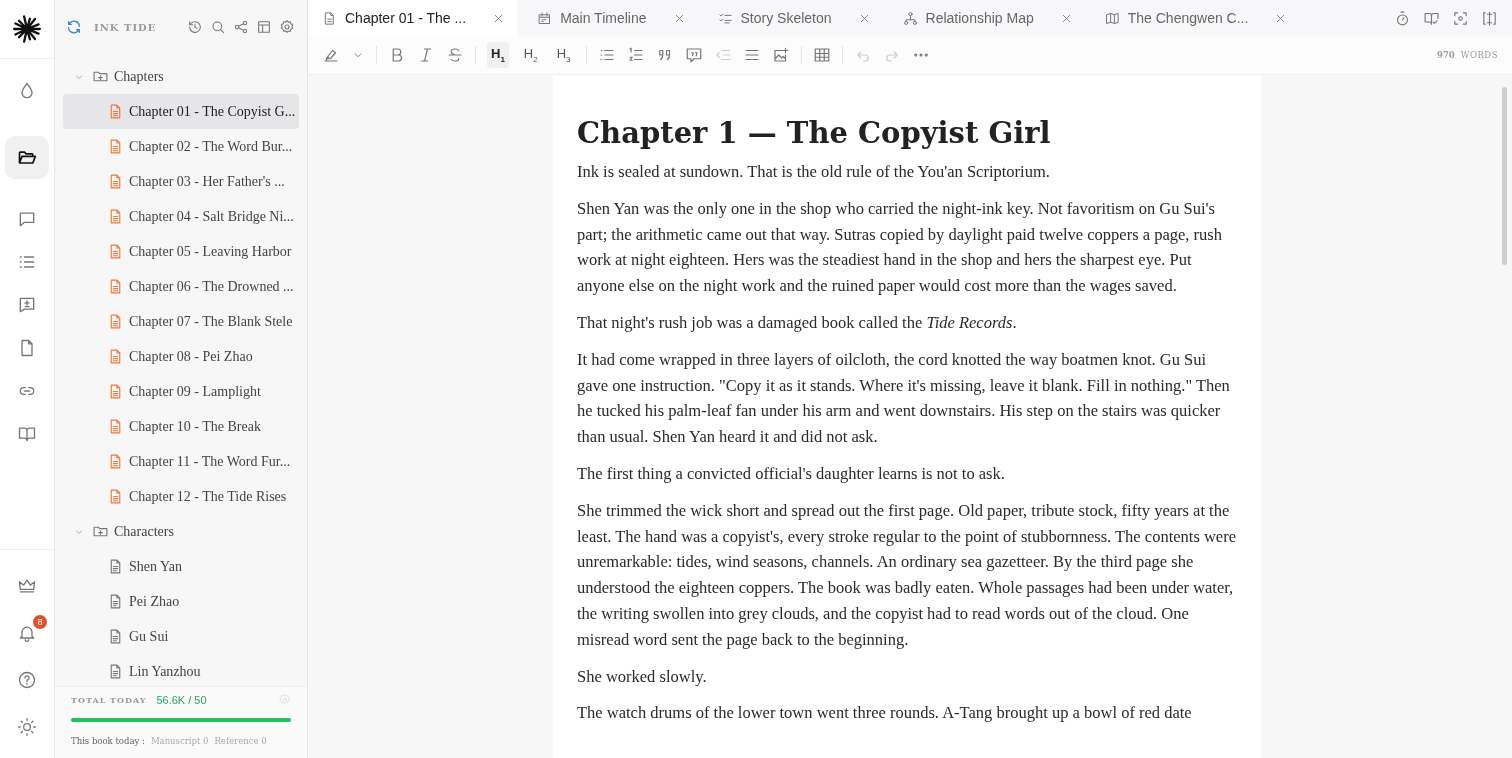  What do you see at coordinates (814, 133) in the screenshot?
I see `chapter-heading: Chapter 1 — The Copyist Girl` at bounding box center [814, 133].